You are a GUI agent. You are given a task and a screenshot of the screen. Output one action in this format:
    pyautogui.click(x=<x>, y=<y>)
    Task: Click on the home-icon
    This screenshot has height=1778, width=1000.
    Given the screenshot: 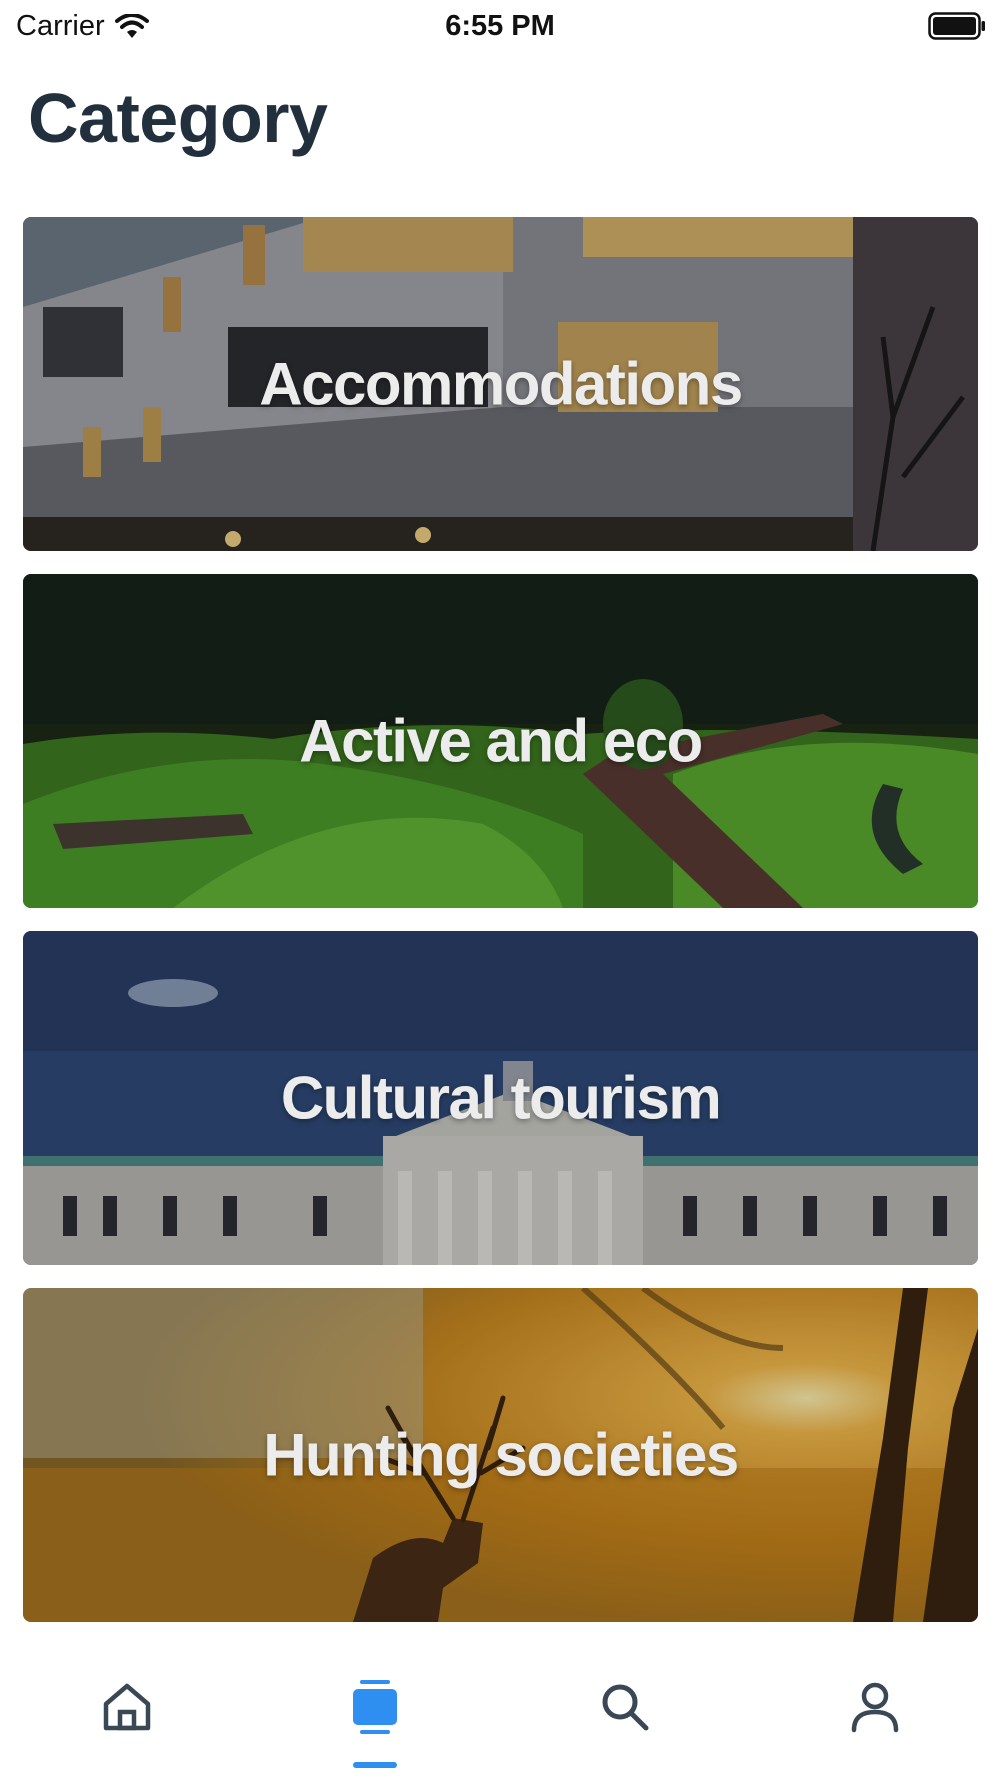 What is the action you would take?
    pyautogui.click(x=127, y=1707)
    